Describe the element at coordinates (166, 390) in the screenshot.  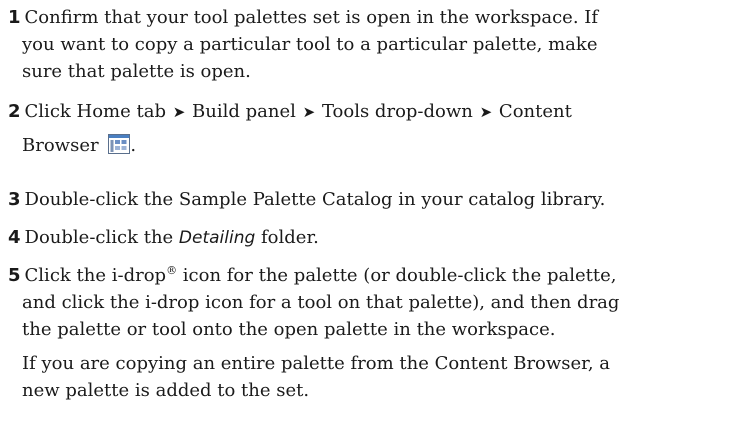
I see `note-line: new palette is added to the set.` at that location.